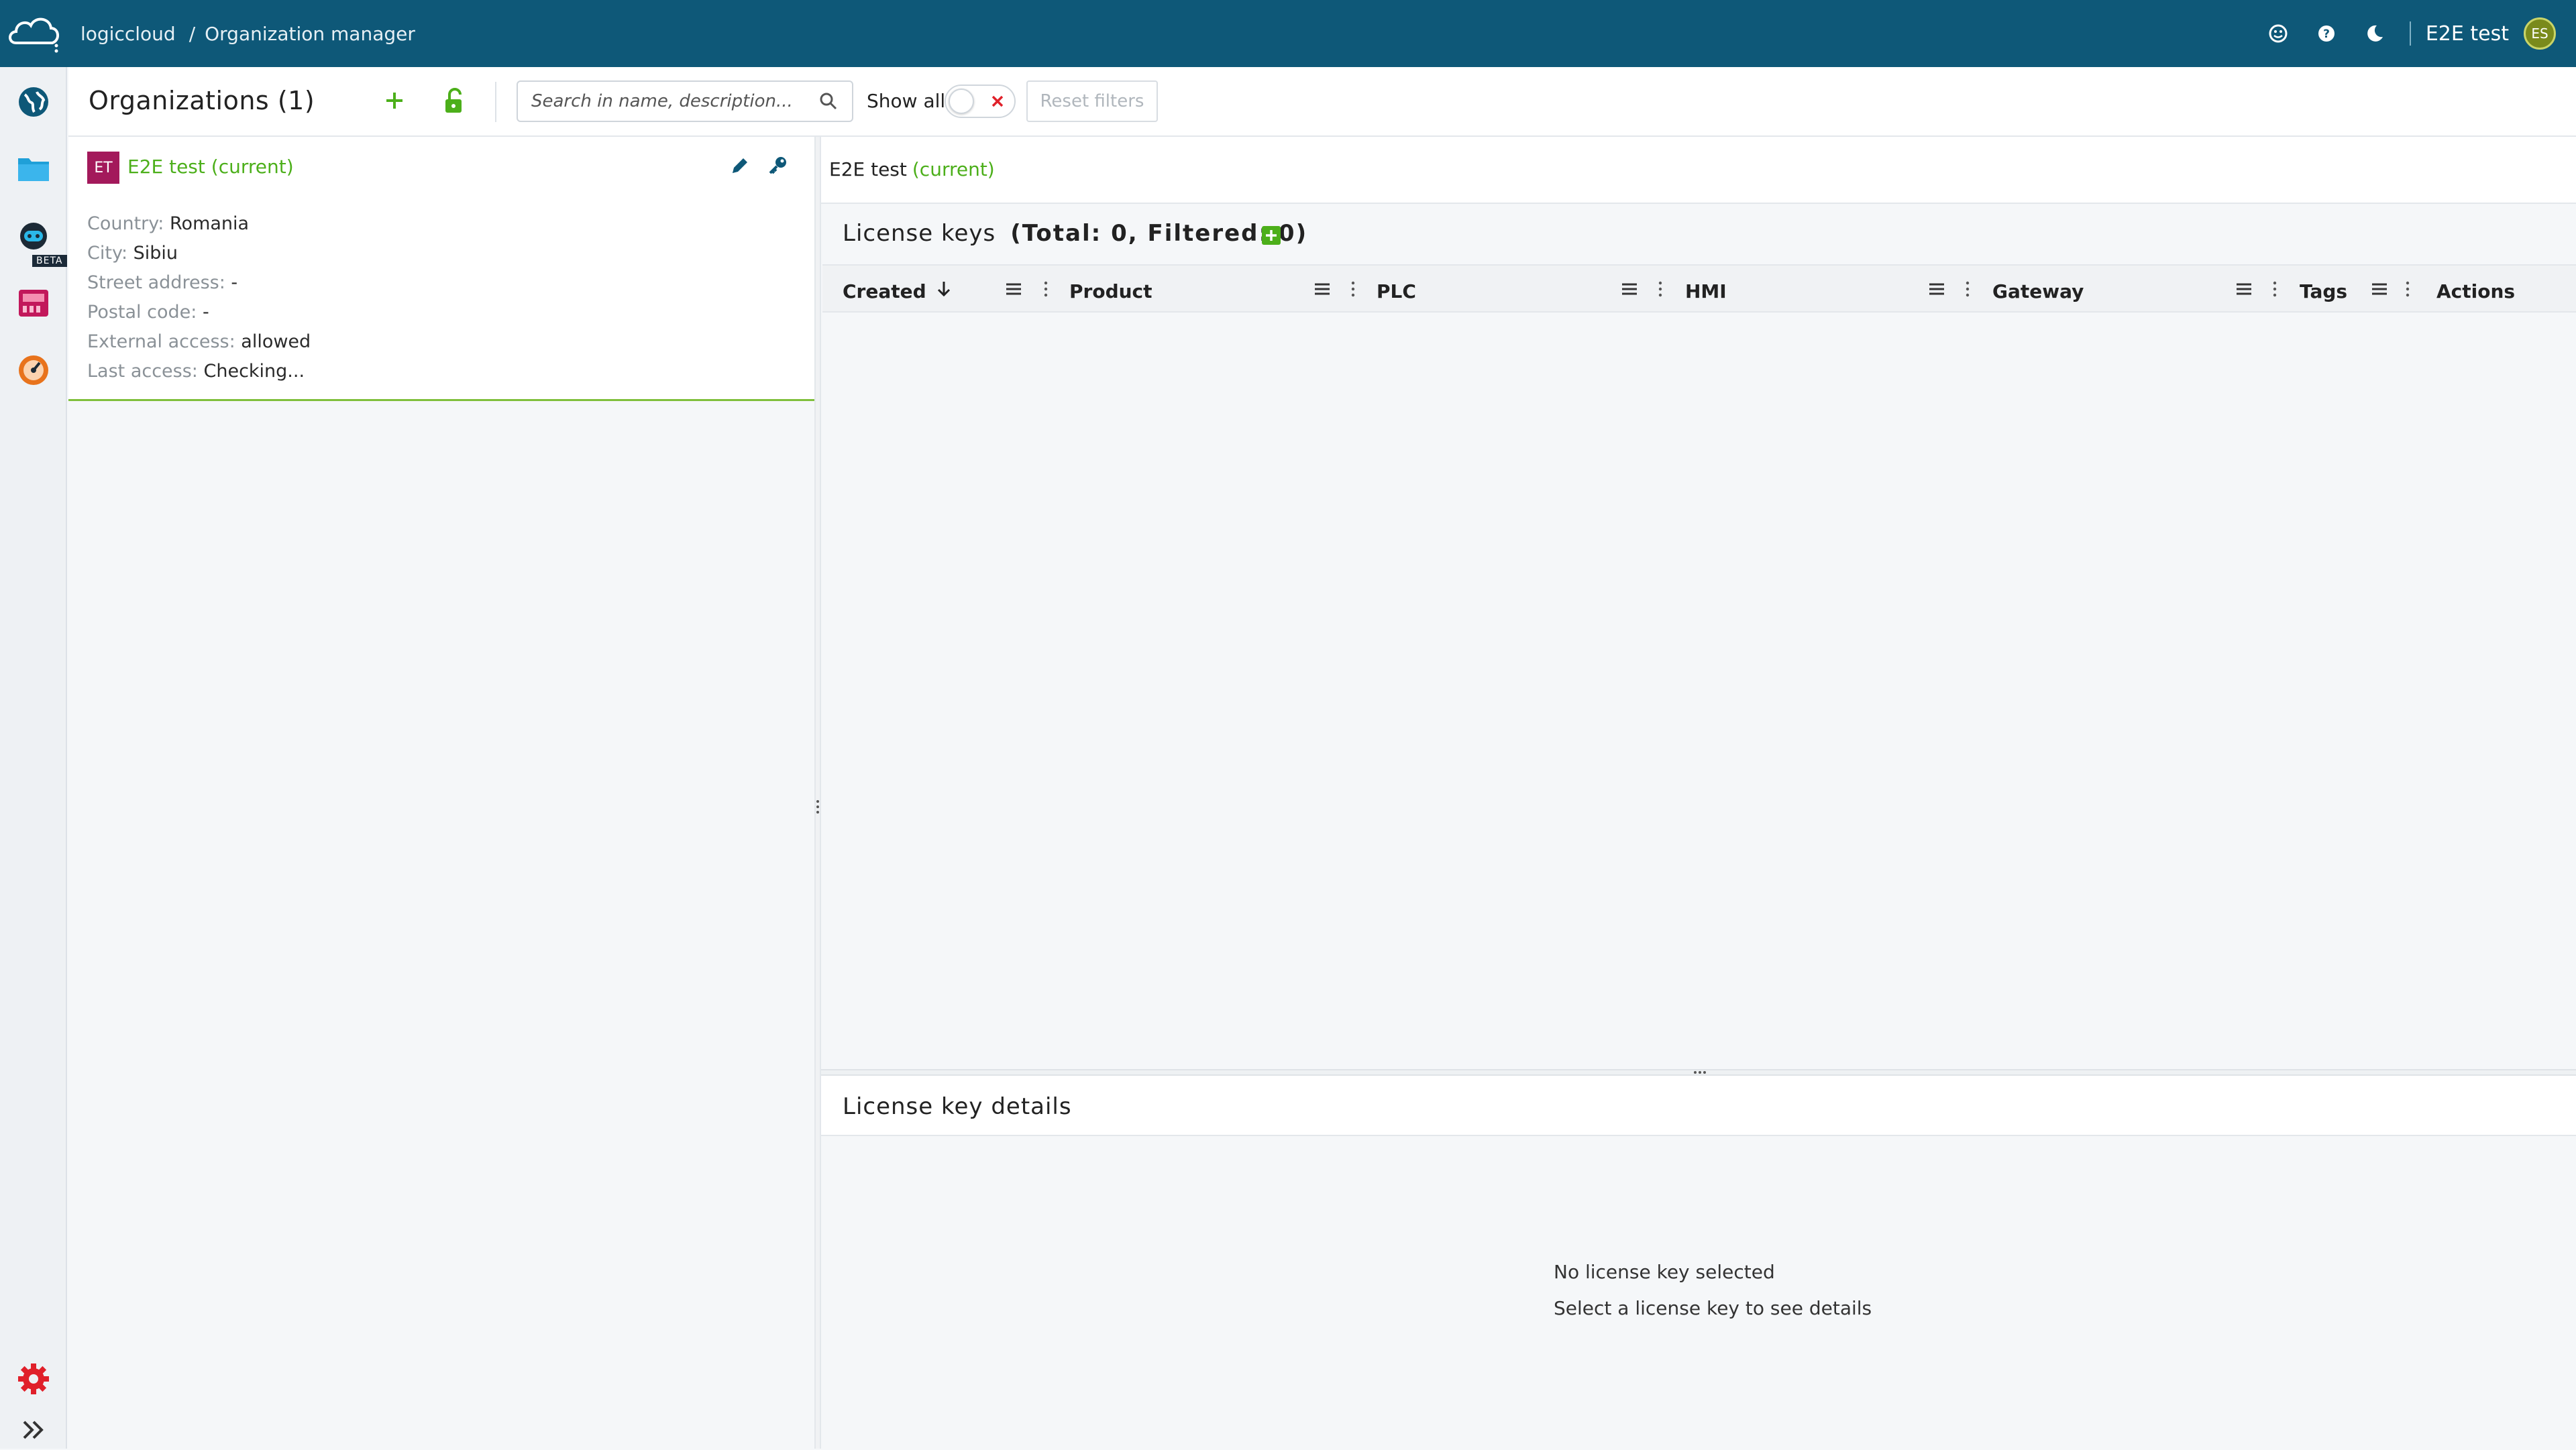 This screenshot has width=2576, height=1450. What do you see at coordinates (740, 165) in the screenshot?
I see `pencil-icon` at bounding box center [740, 165].